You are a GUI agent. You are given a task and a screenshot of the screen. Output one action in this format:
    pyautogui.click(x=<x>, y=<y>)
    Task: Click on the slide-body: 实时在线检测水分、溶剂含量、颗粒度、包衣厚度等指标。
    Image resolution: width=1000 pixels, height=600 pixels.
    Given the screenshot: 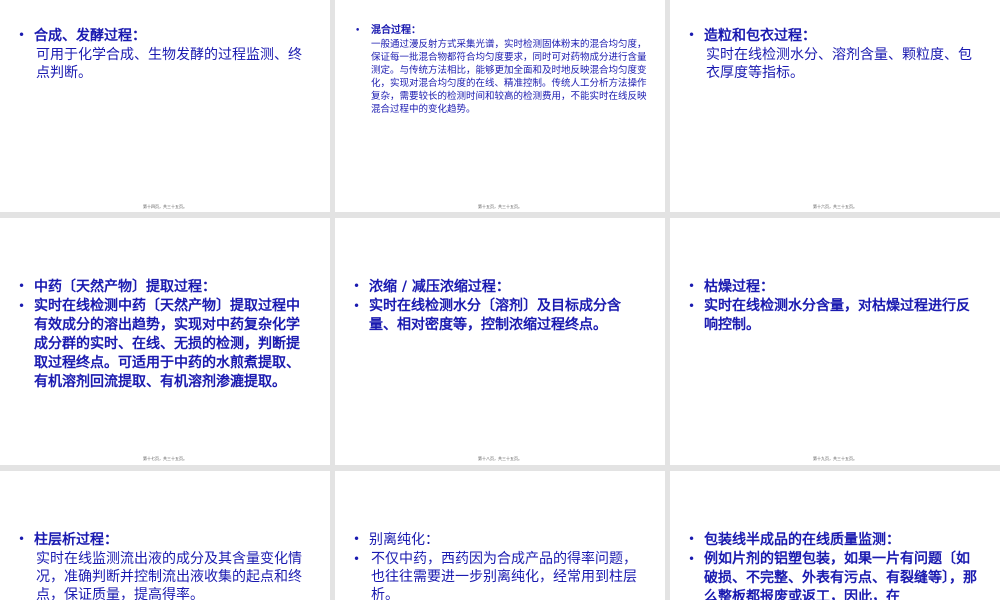 What is the action you would take?
    pyautogui.click(x=839, y=64)
    